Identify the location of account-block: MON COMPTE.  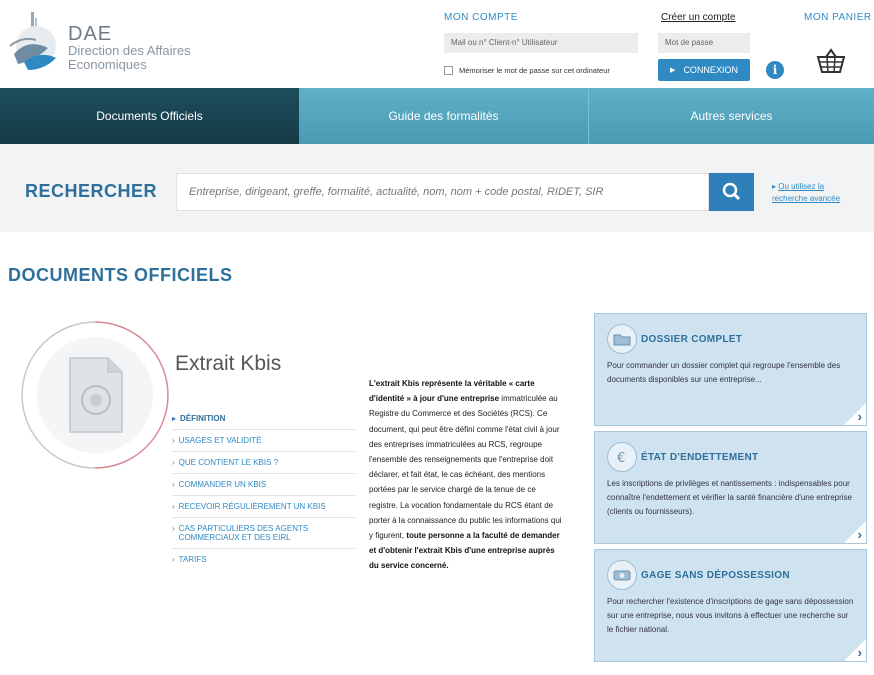
(540, 17).